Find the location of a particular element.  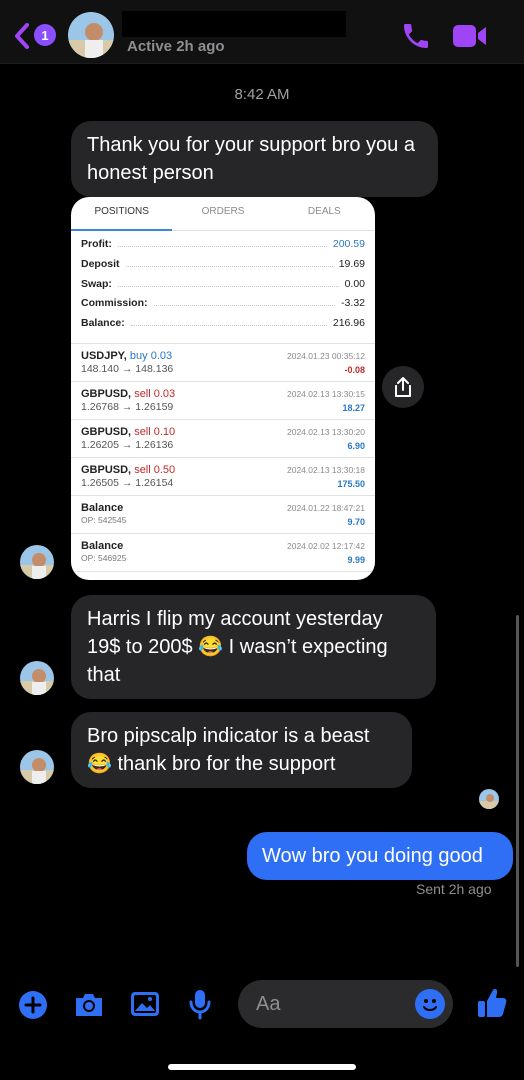

thumbs-up-icon is located at coordinates (492, 1003).